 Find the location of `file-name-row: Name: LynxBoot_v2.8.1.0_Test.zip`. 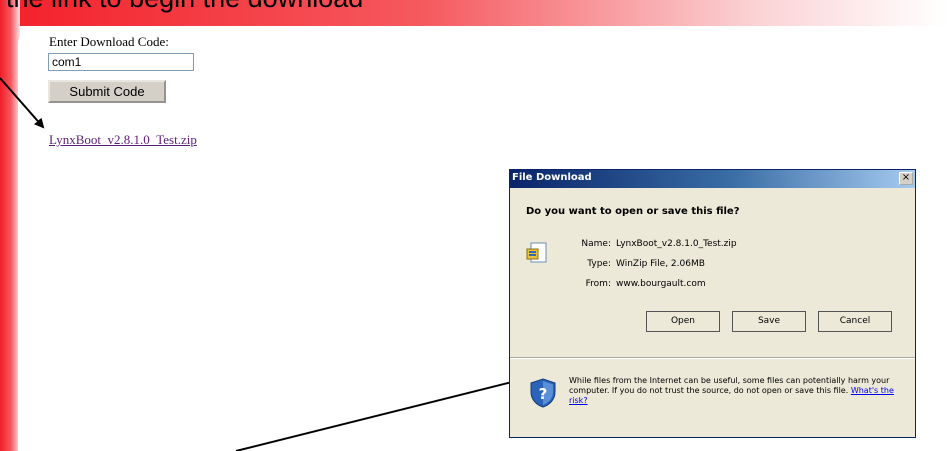

file-name-row: Name: LynxBoot_v2.8.1.0_Test.zip is located at coordinates (720, 245).